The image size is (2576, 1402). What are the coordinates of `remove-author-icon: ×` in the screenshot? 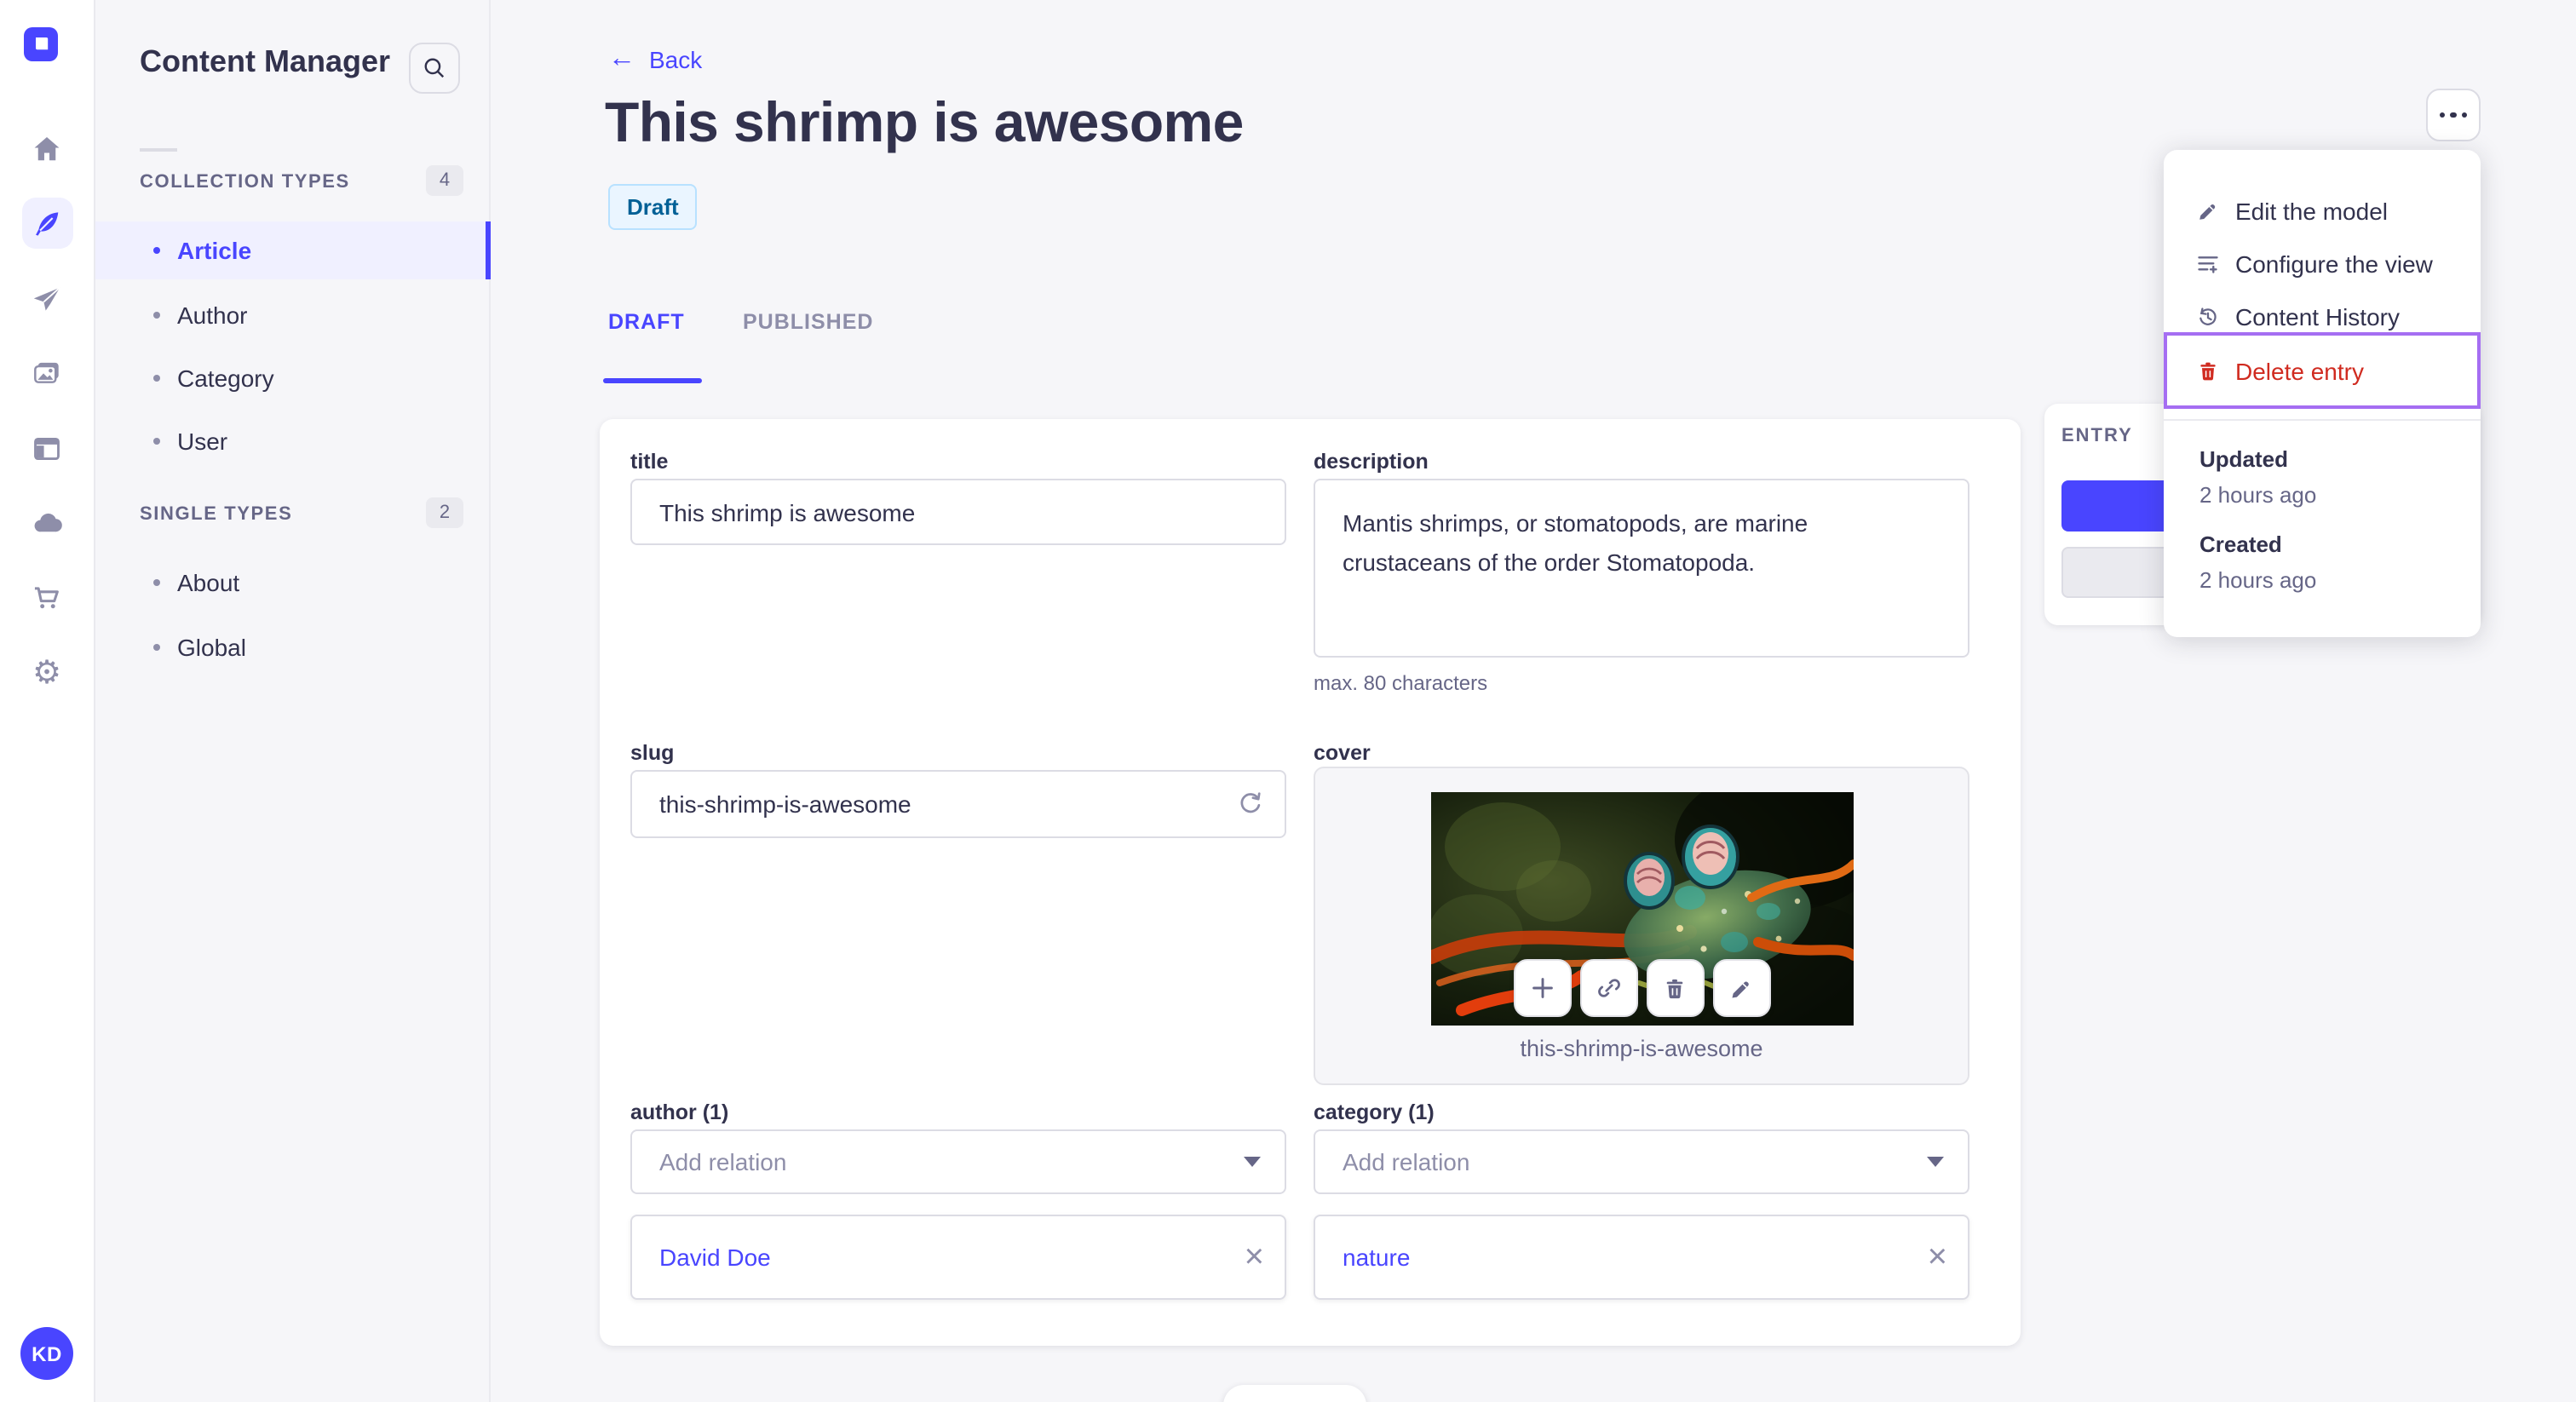 It's located at (1255, 1257).